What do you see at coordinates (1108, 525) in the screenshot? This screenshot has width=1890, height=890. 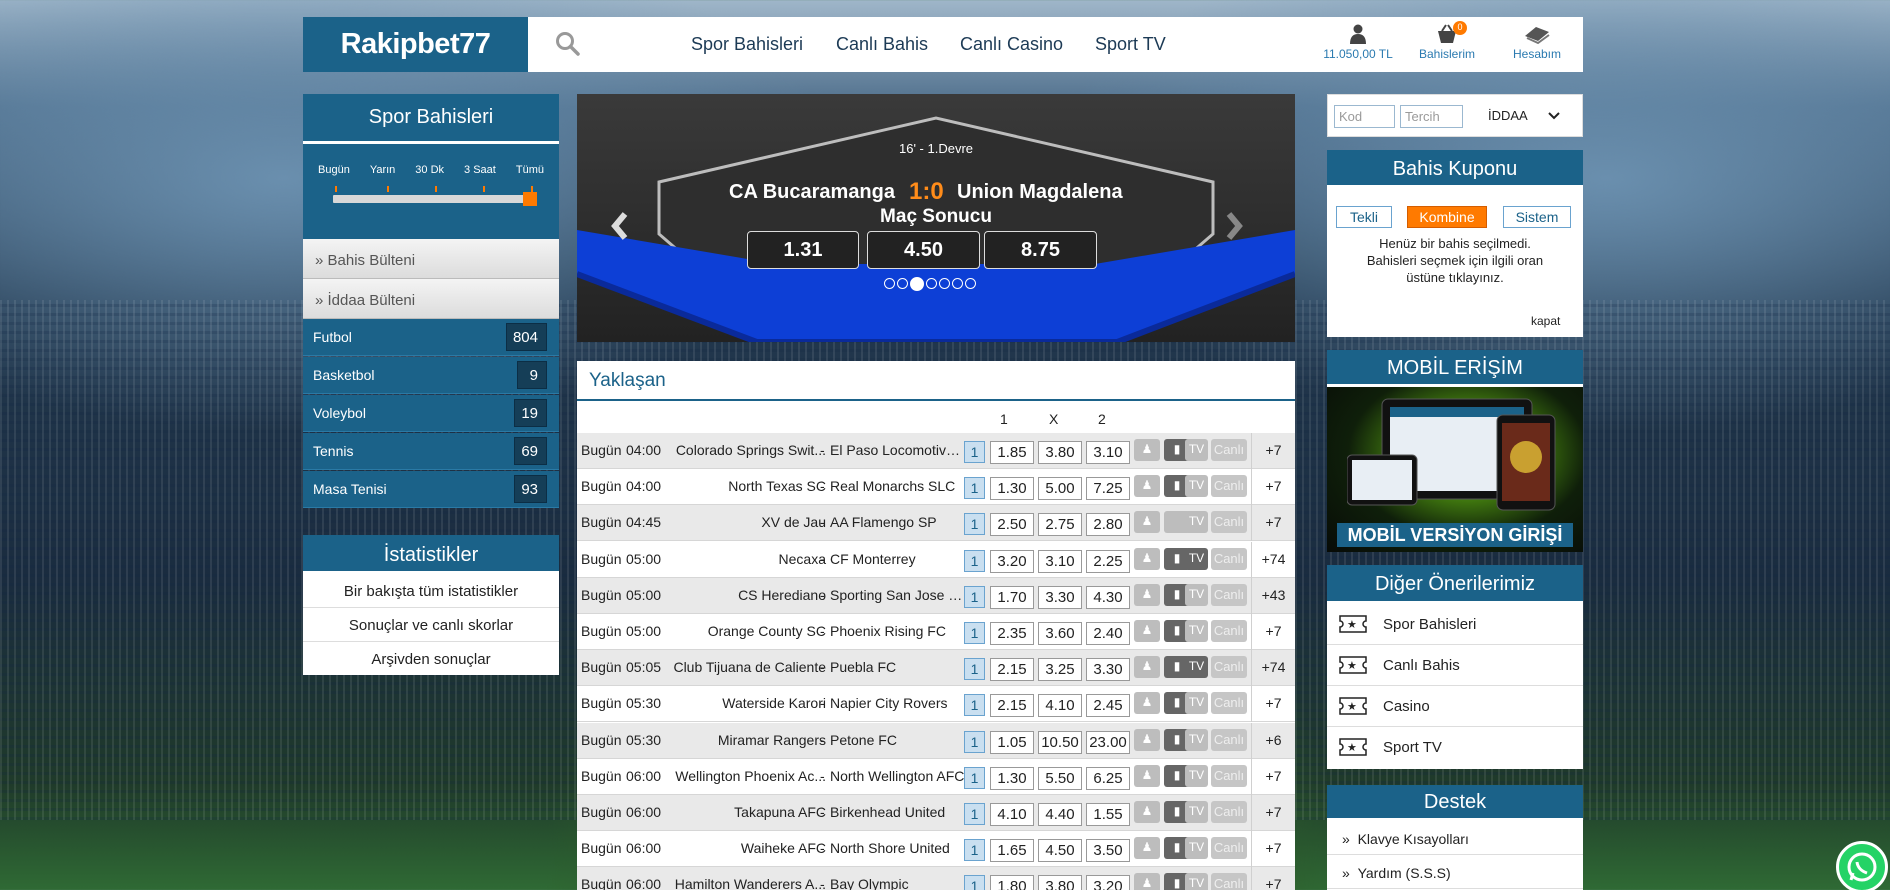 I see `odd-2-button: 2.80` at bounding box center [1108, 525].